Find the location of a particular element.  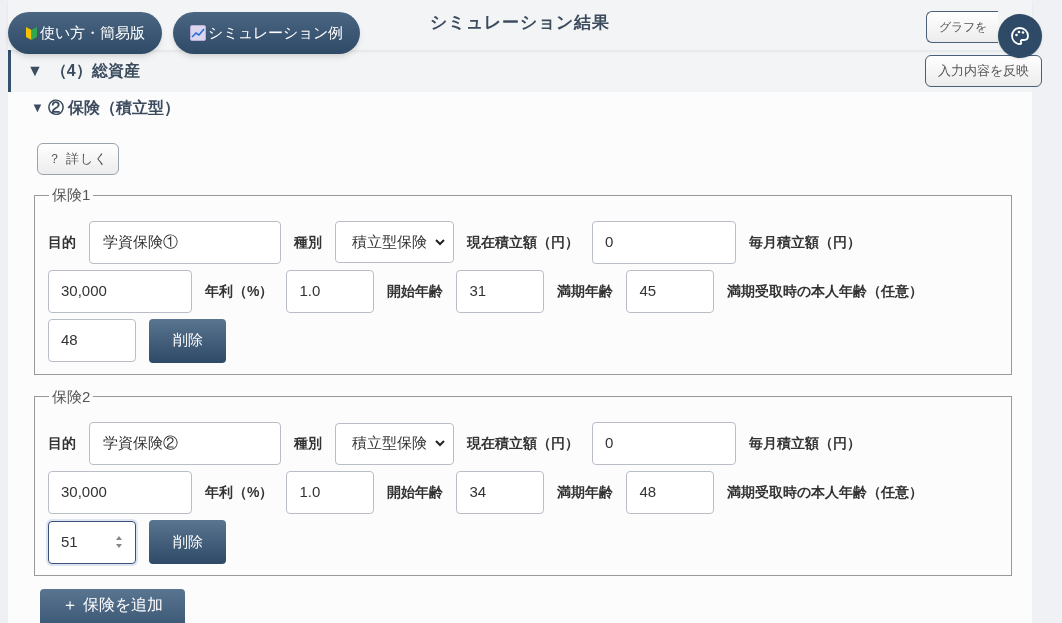

palette-icon is located at coordinates (1020, 36).